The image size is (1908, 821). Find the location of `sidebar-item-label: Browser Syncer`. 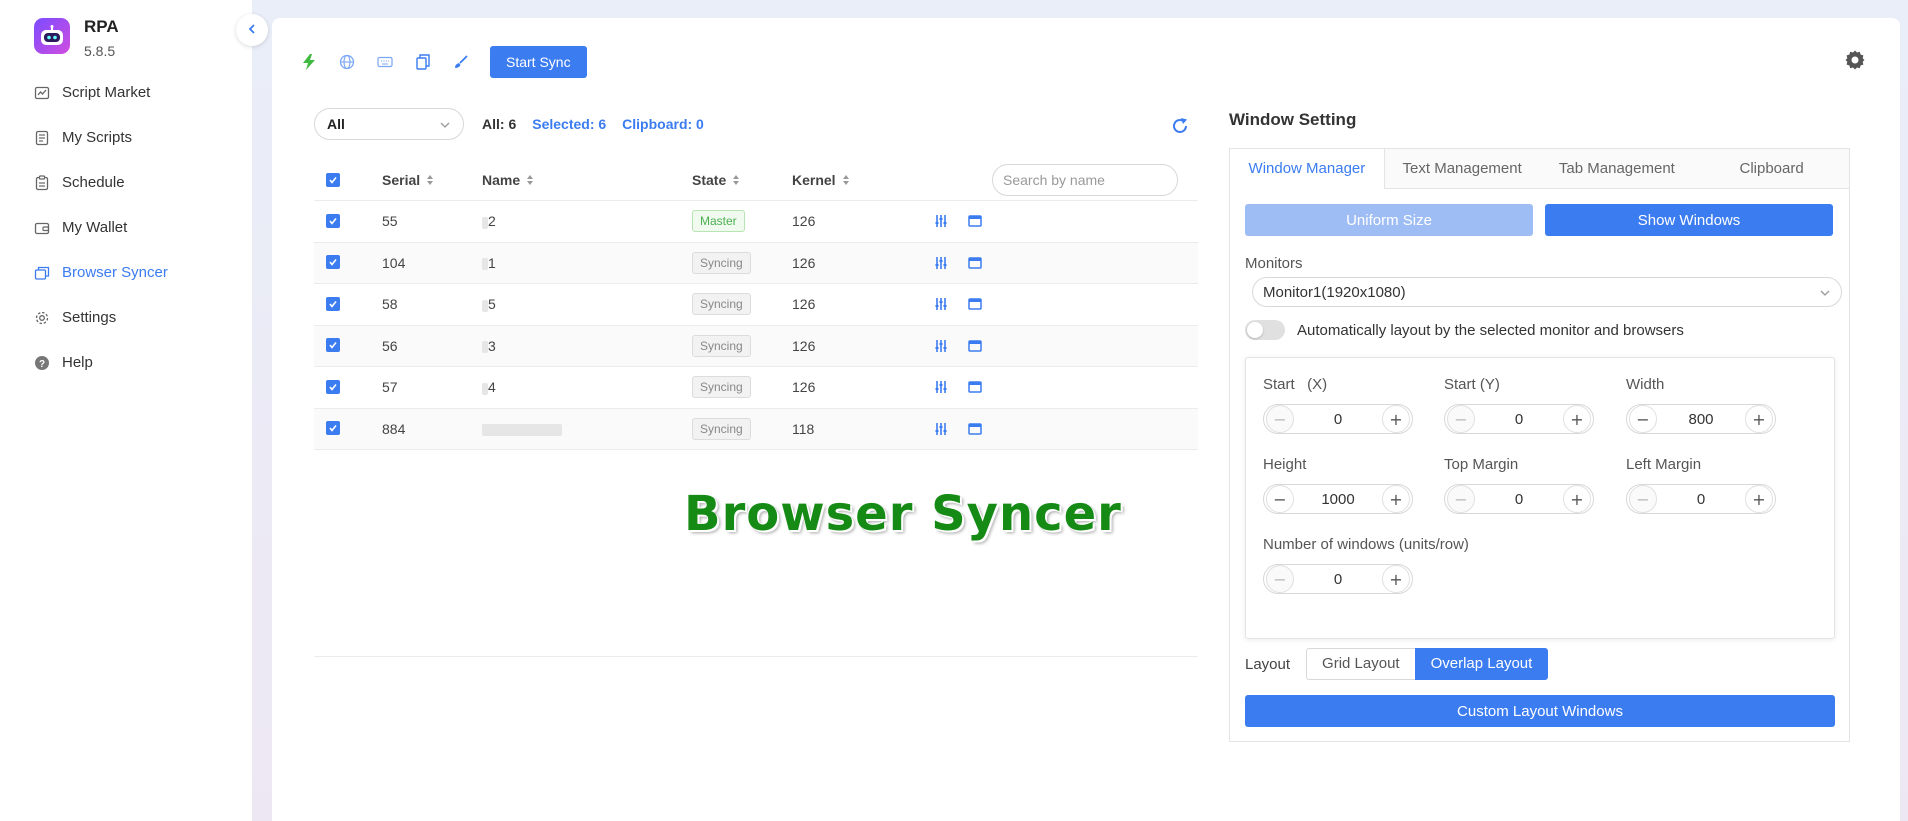

sidebar-item-label: Browser Syncer is located at coordinates (115, 272).